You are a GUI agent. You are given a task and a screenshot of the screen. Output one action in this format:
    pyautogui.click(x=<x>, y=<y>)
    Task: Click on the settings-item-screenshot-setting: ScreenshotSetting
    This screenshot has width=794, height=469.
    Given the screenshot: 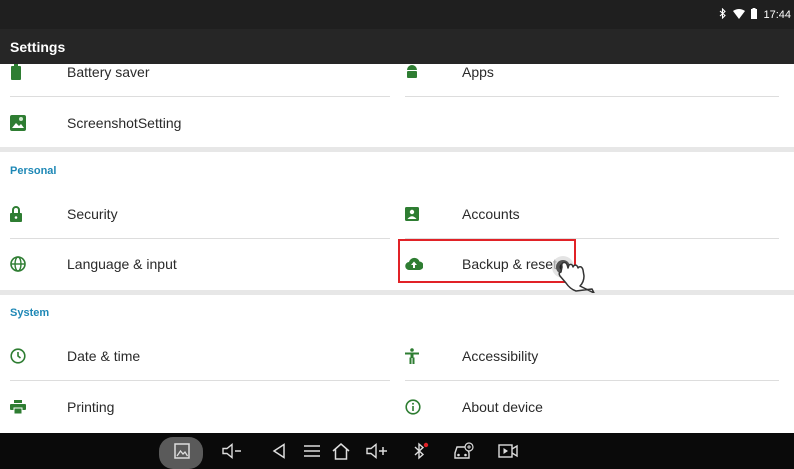 What is the action you would take?
    pyautogui.click(x=200, y=122)
    